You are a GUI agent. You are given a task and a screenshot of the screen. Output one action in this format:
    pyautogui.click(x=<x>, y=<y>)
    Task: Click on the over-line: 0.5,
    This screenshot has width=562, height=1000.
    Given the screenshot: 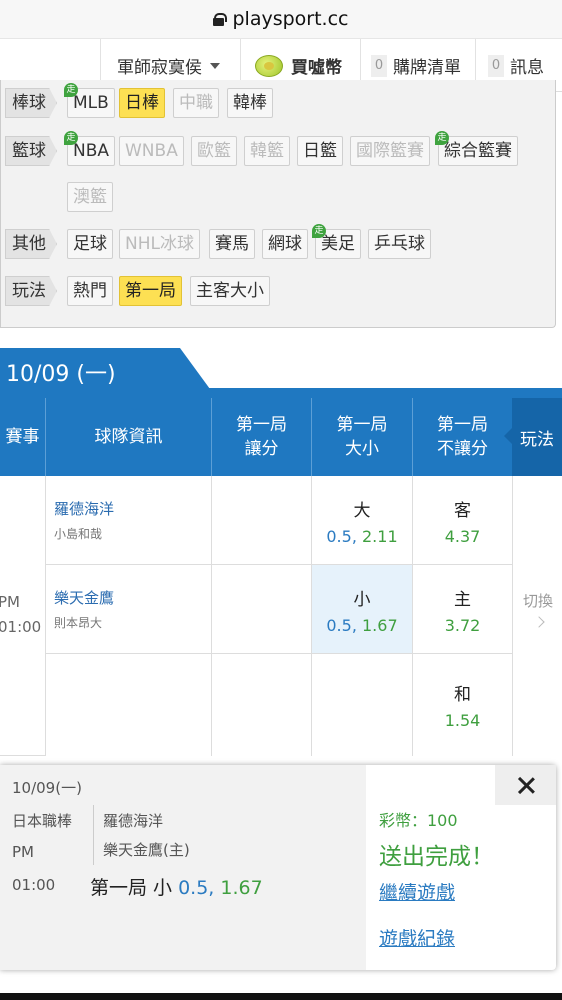 What is the action you would take?
    pyautogui.click(x=341, y=536)
    